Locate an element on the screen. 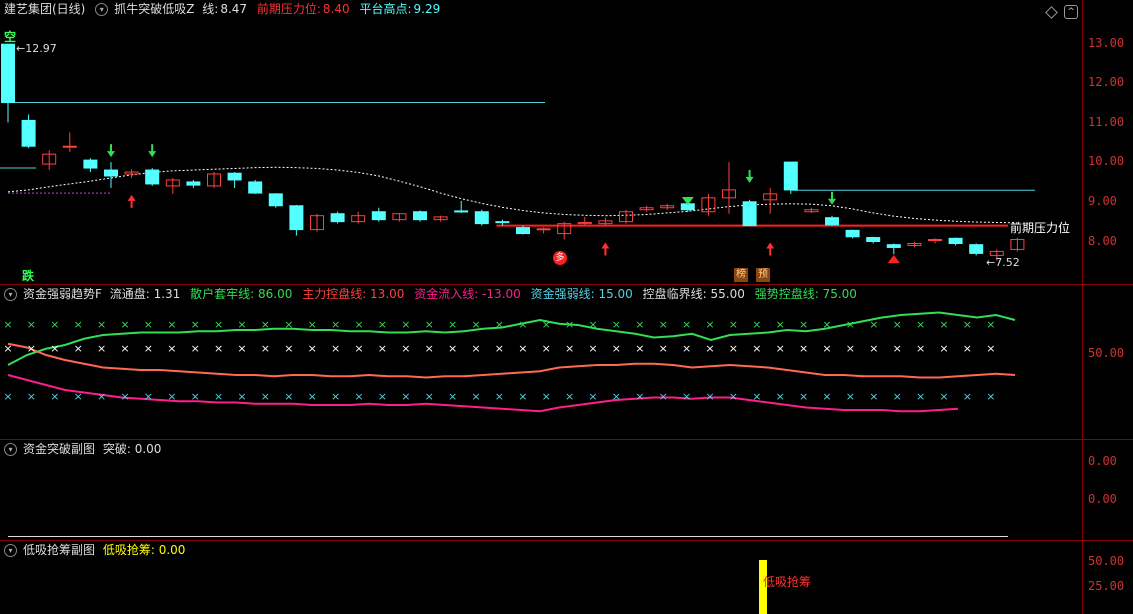 The image size is (1133, 614). main-y-tick: 12.00 is located at coordinates (1106, 82).